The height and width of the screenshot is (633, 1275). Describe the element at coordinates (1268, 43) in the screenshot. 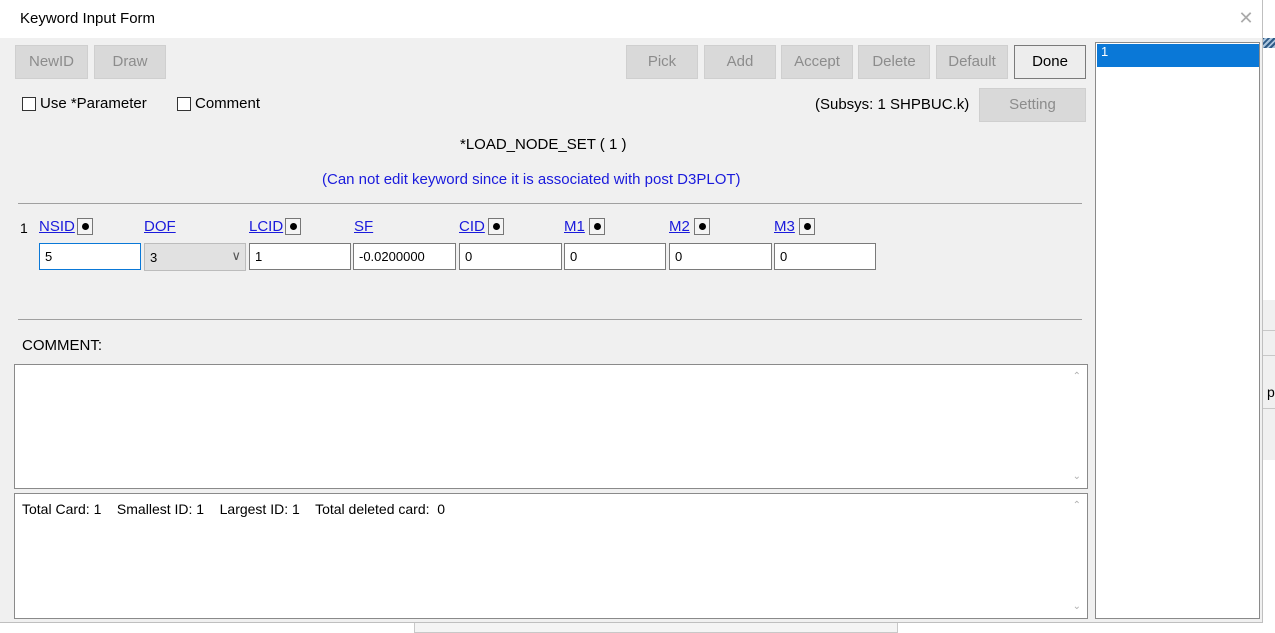

I see `background-mesh-right` at that location.